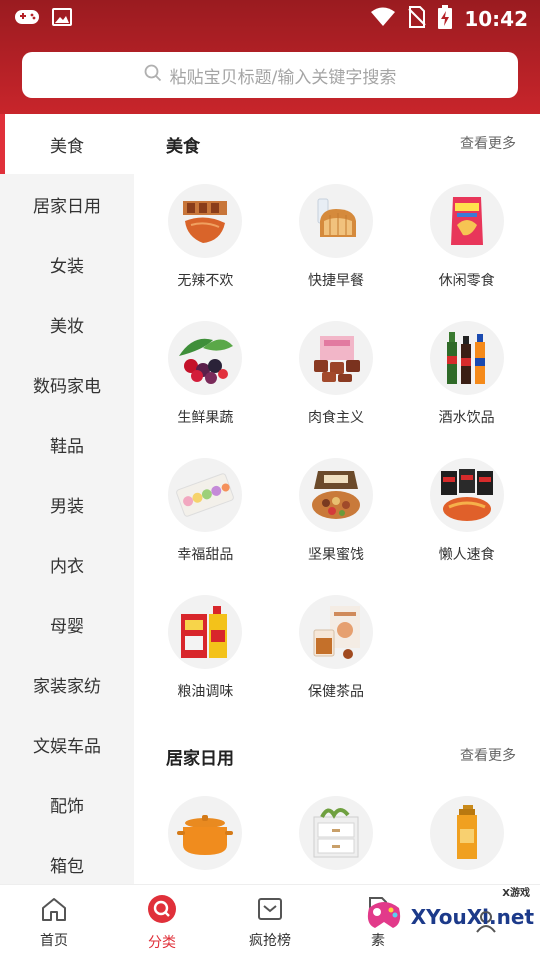  I want to click on bread-thumb-icon, so click(335, 221).